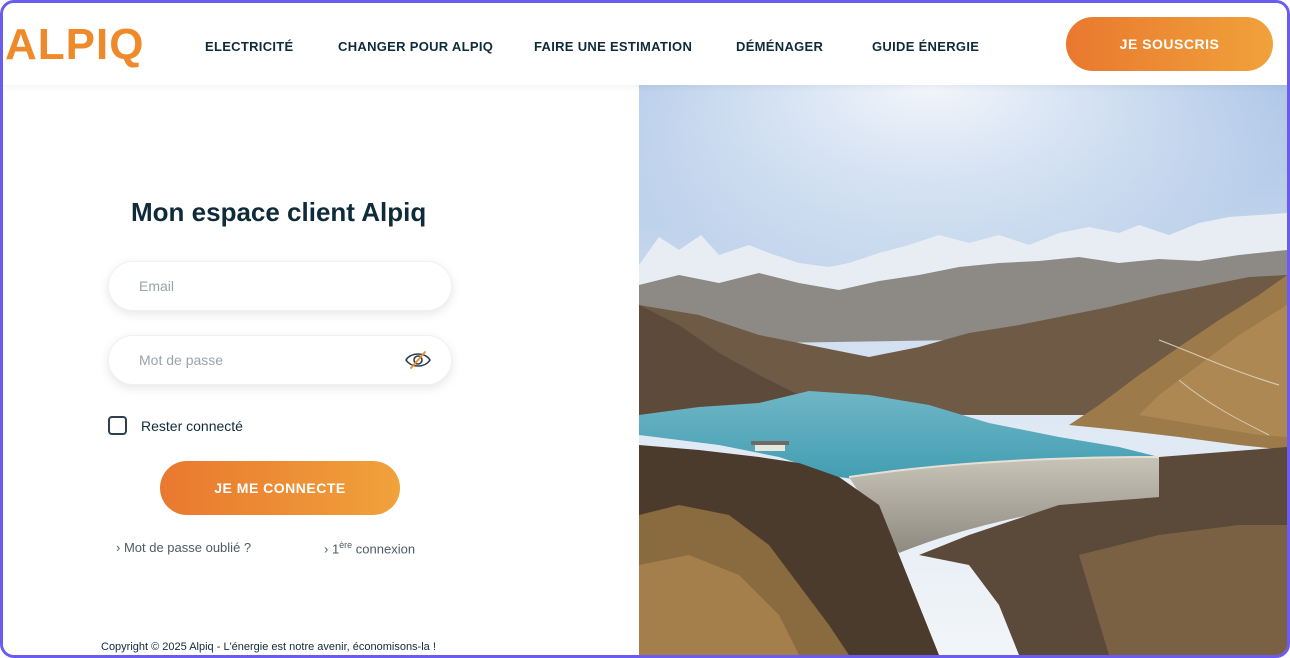 This screenshot has height=658, width=1290. I want to click on login-button: JE ME CONNECTE, so click(280, 488).